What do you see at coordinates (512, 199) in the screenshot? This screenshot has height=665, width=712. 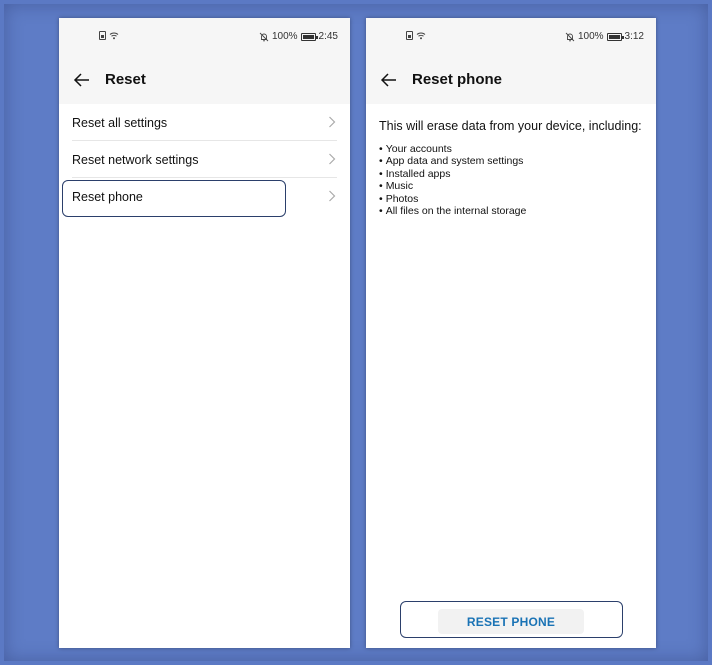 I see `list-item: Photos` at bounding box center [512, 199].